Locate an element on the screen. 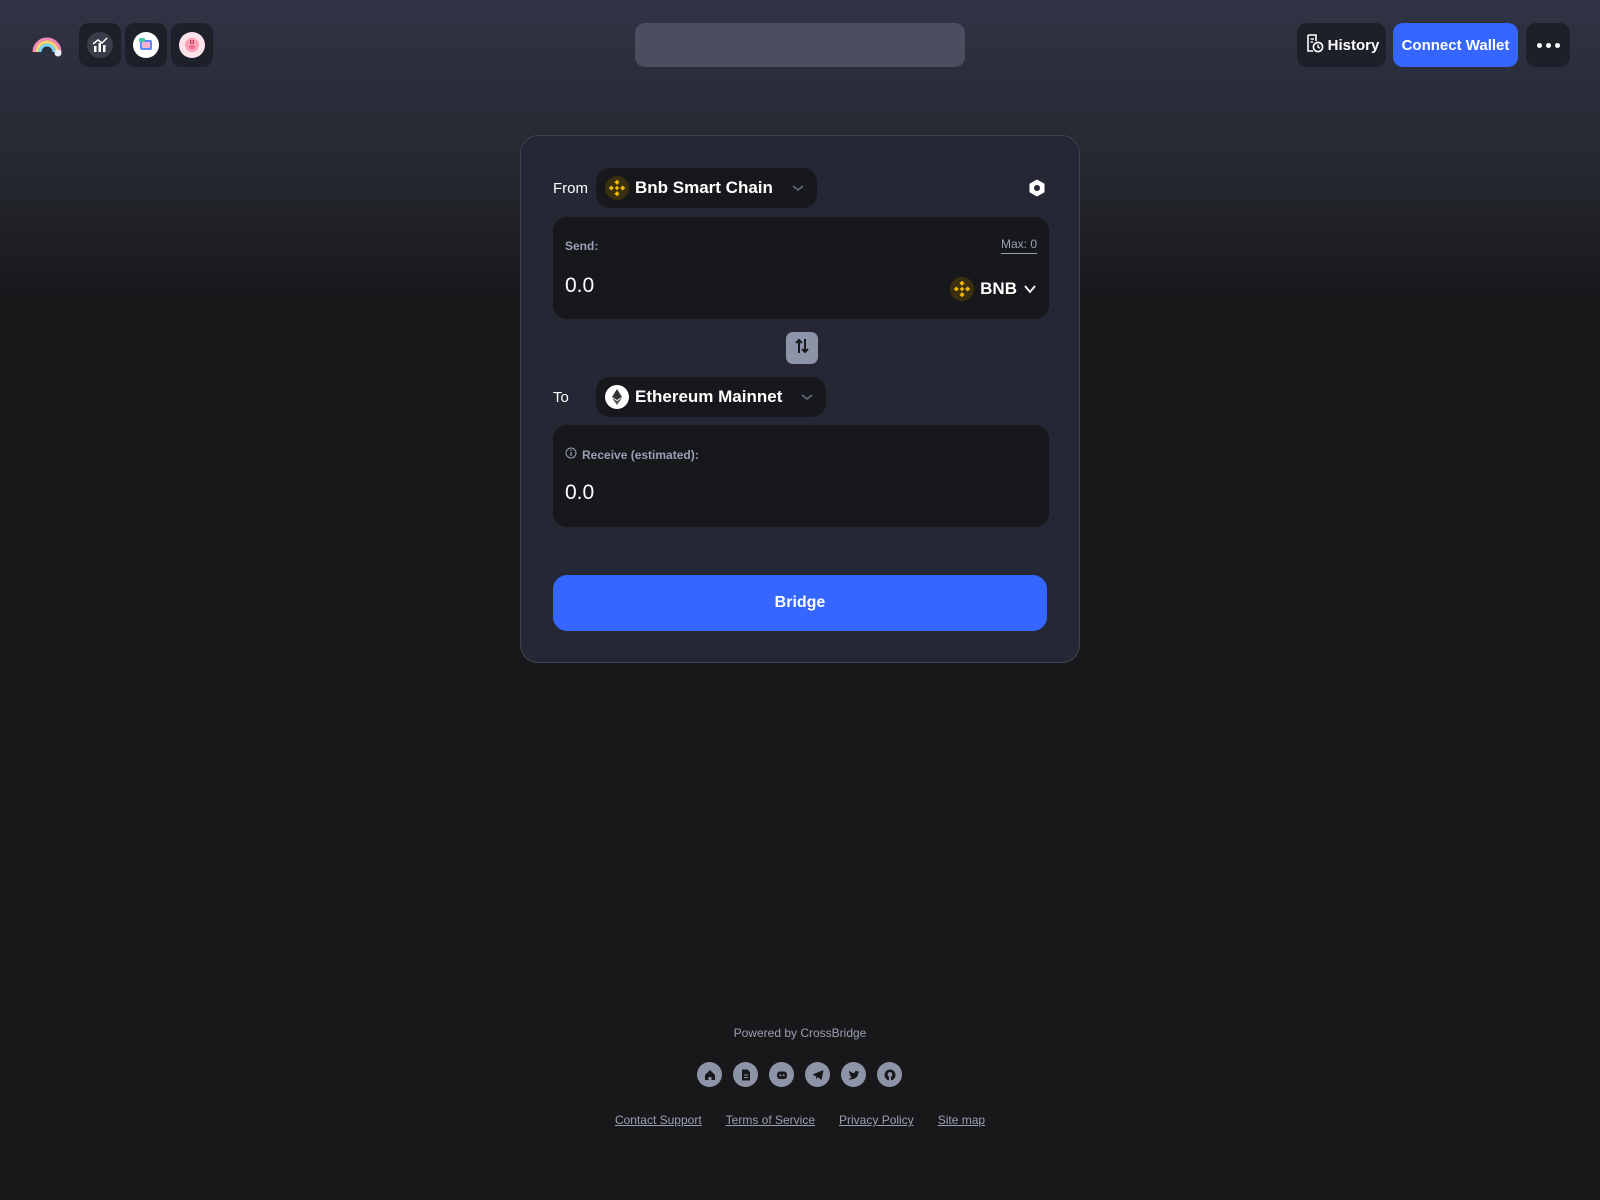 The width and height of the screenshot is (1600, 1200). info-icon is located at coordinates (571, 454).